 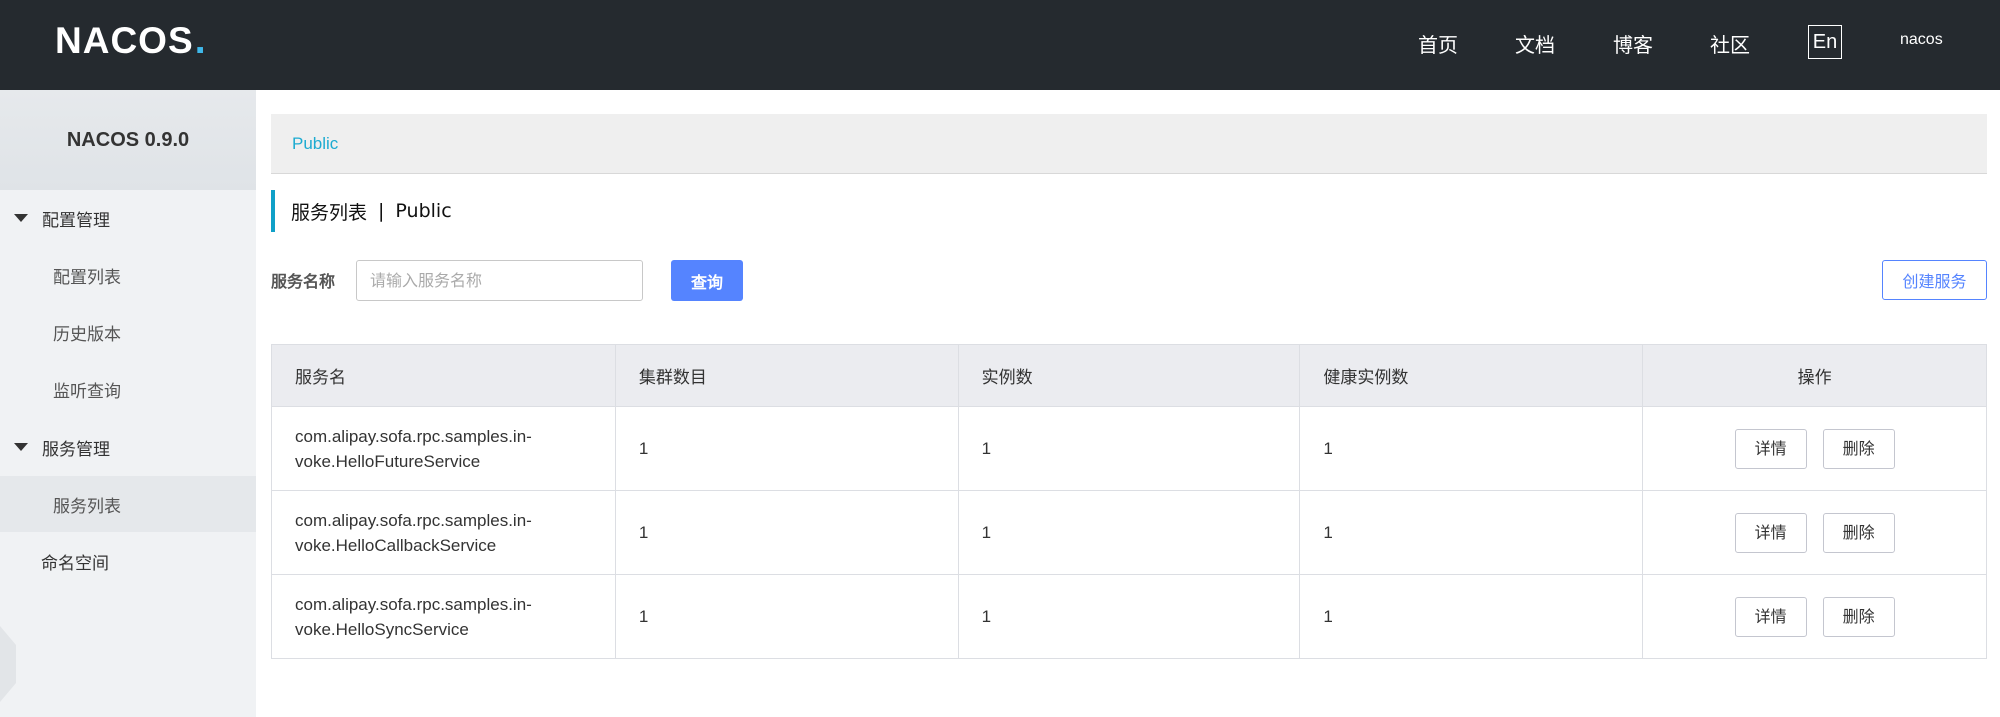 What do you see at coordinates (1438, 43) in the screenshot?
I see `nav-home: 首页` at bounding box center [1438, 43].